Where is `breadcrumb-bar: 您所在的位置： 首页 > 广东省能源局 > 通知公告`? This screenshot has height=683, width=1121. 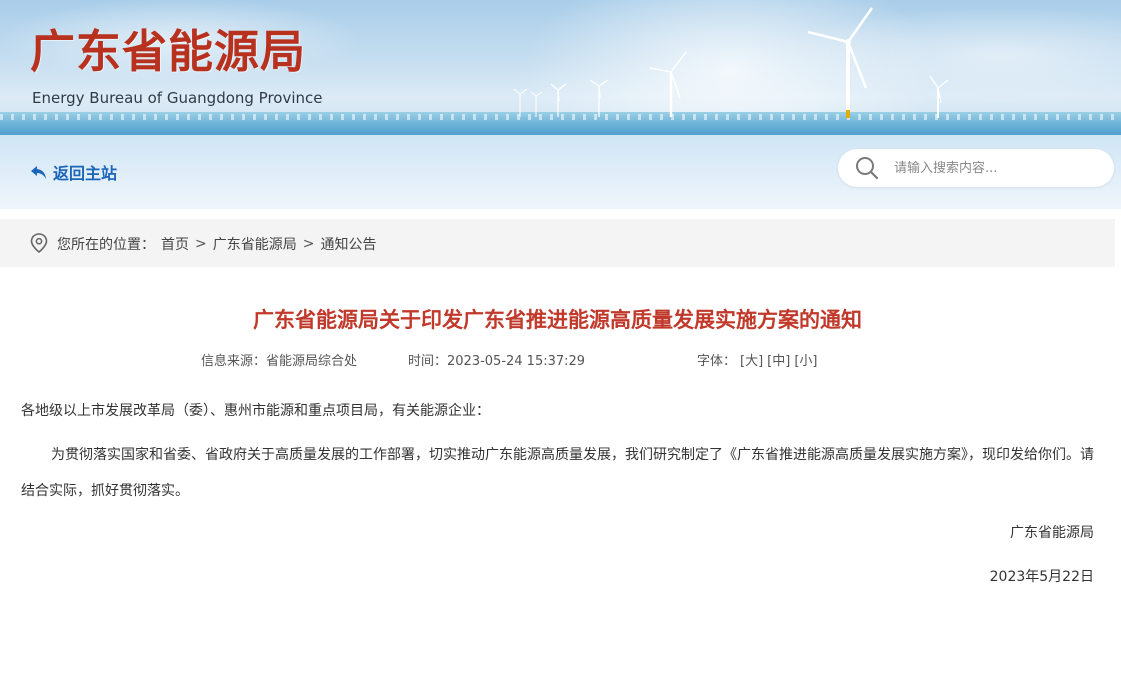 breadcrumb-bar: 您所在的位置： 首页 > 广东省能源局 > 通知公告 is located at coordinates (557, 243).